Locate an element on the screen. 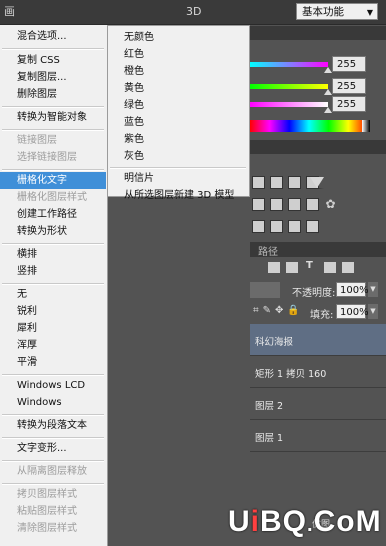  color-slider-g: 255 is located at coordinates (318, 87).